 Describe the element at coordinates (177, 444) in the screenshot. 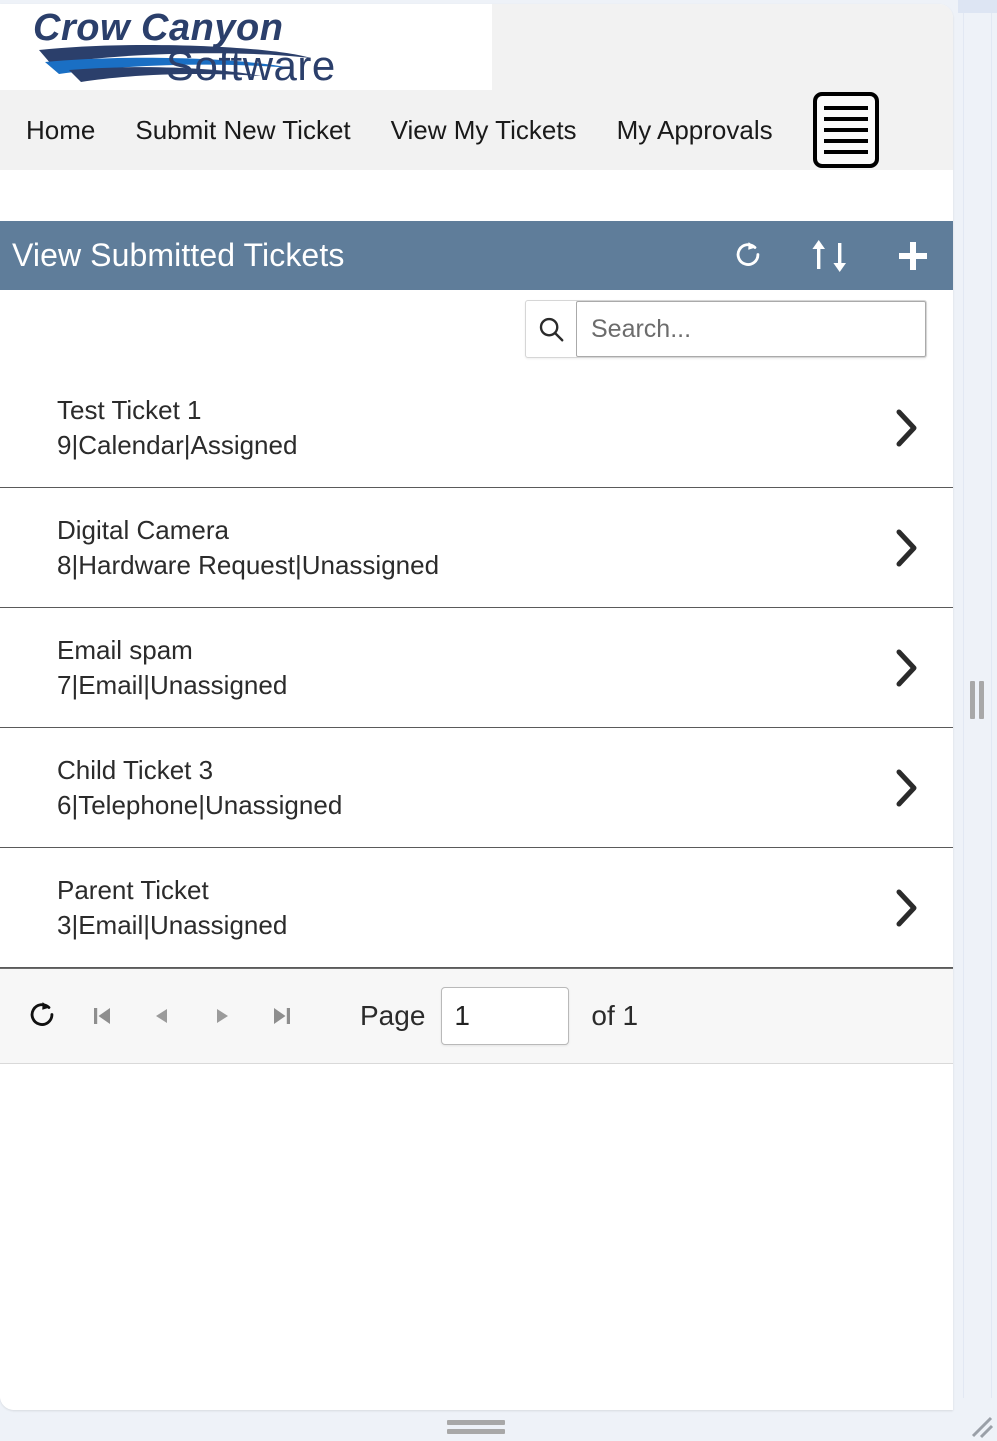

I see `ticket-meta: 9|Calendar|Assigned` at that location.